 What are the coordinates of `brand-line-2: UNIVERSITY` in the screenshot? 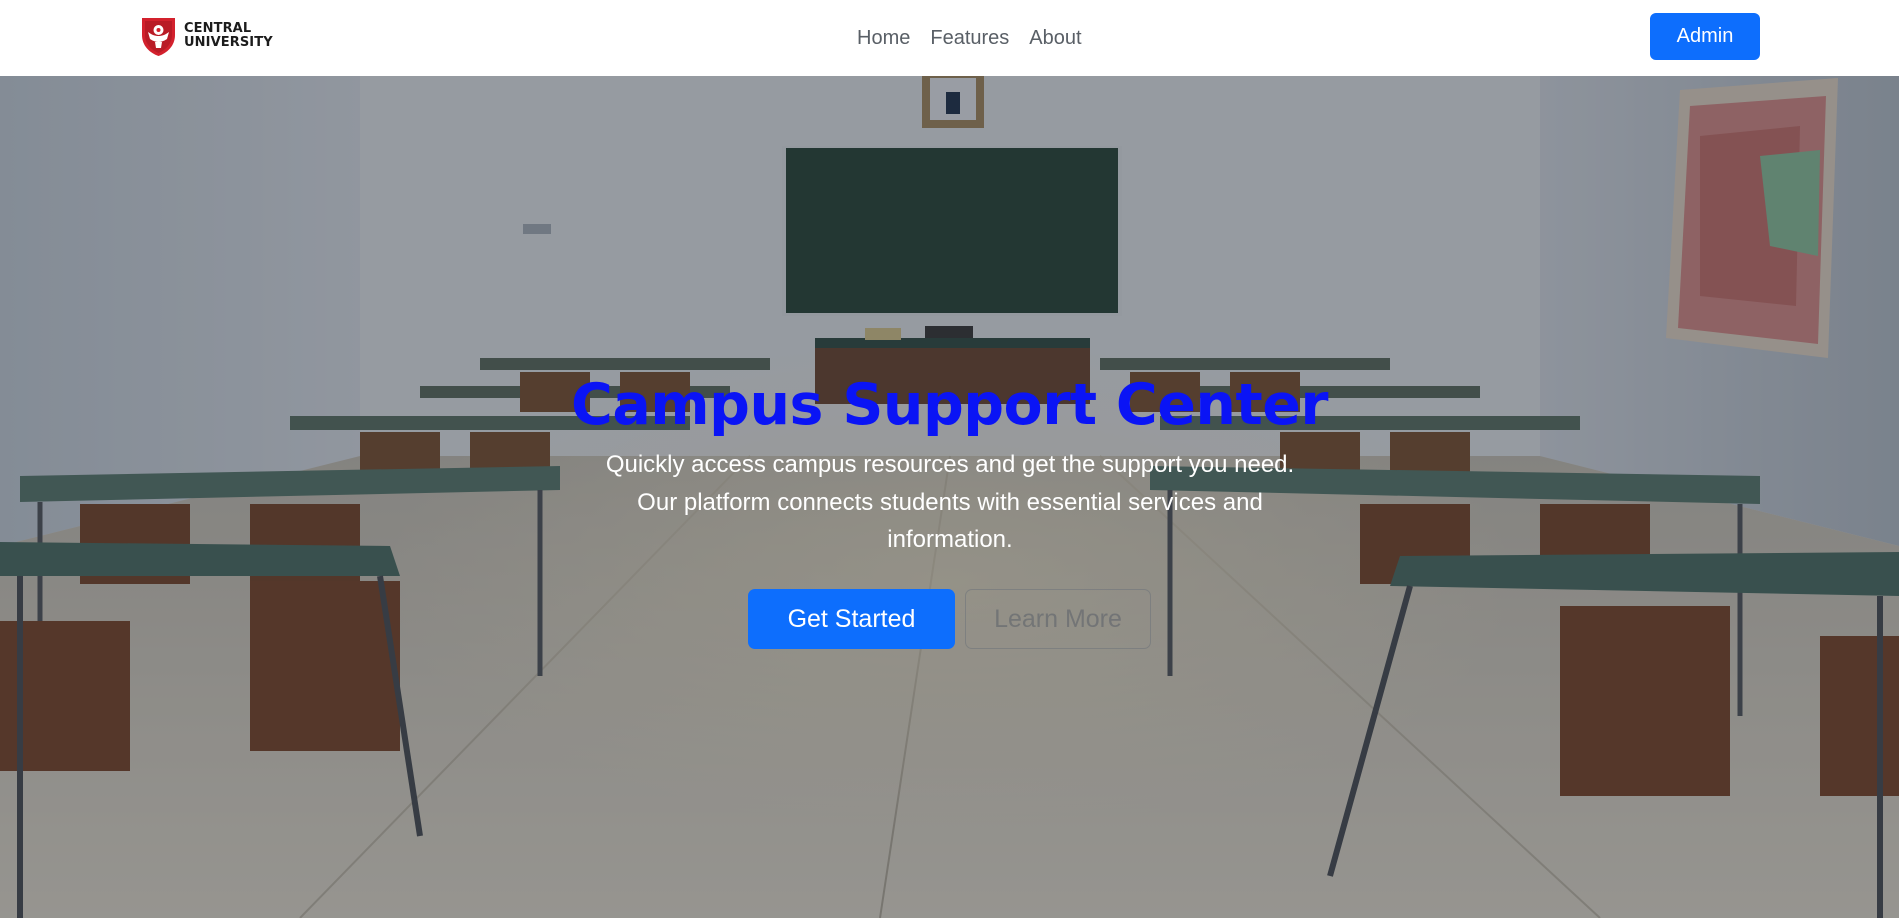 It's located at (228, 42).